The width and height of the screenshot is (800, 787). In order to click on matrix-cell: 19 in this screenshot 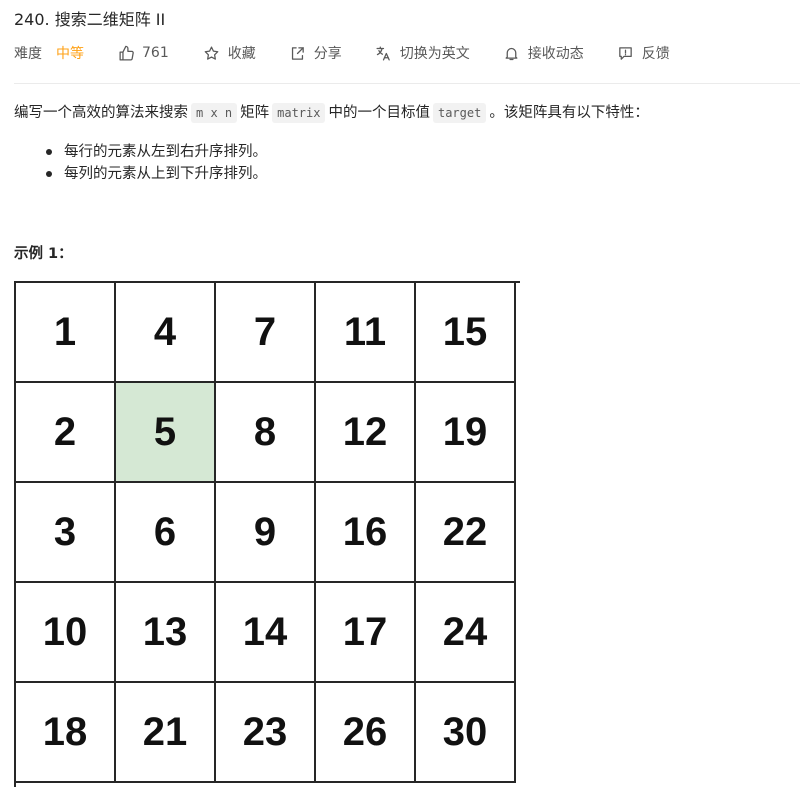, I will do `click(466, 433)`.